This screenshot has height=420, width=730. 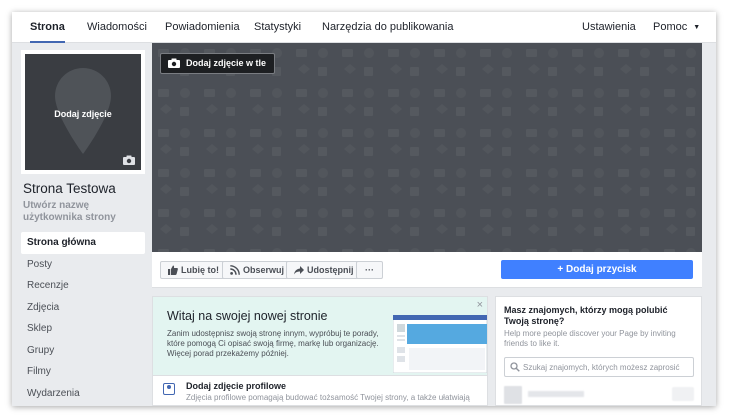 I want to click on share-button: Udostępnij, so click(x=324, y=270).